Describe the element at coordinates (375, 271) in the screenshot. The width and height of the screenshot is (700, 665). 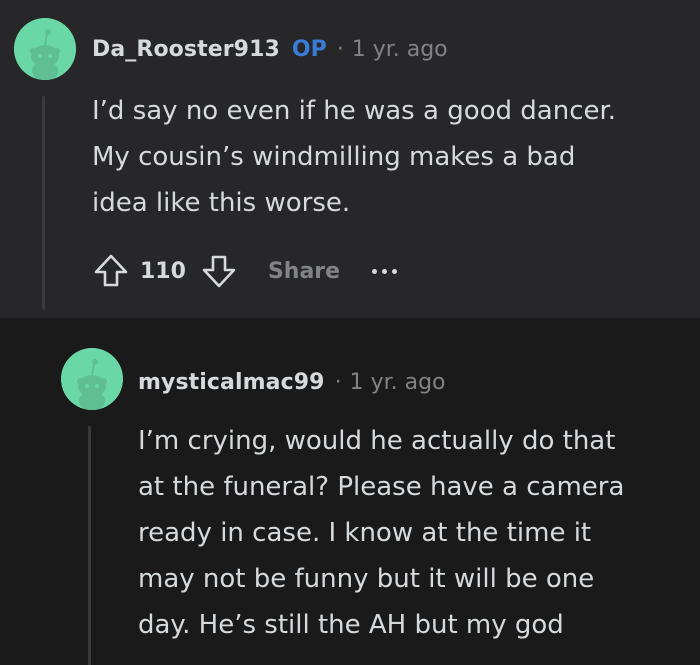
I see `more-options-icon` at that location.